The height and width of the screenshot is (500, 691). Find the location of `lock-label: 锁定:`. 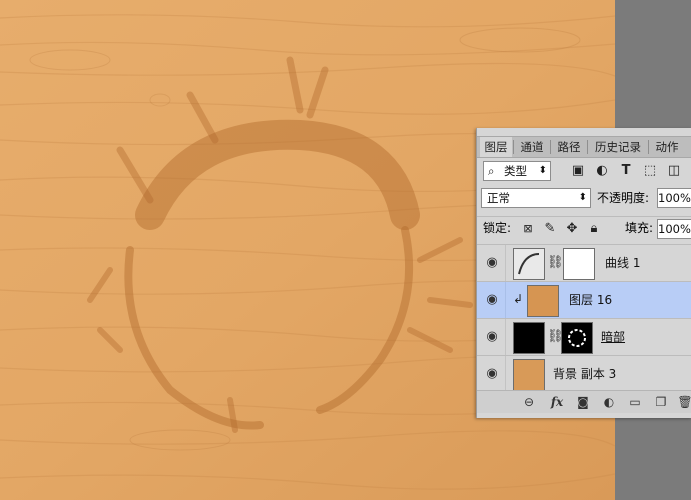

lock-label: 锁定: is located at coordinates (497, 228).